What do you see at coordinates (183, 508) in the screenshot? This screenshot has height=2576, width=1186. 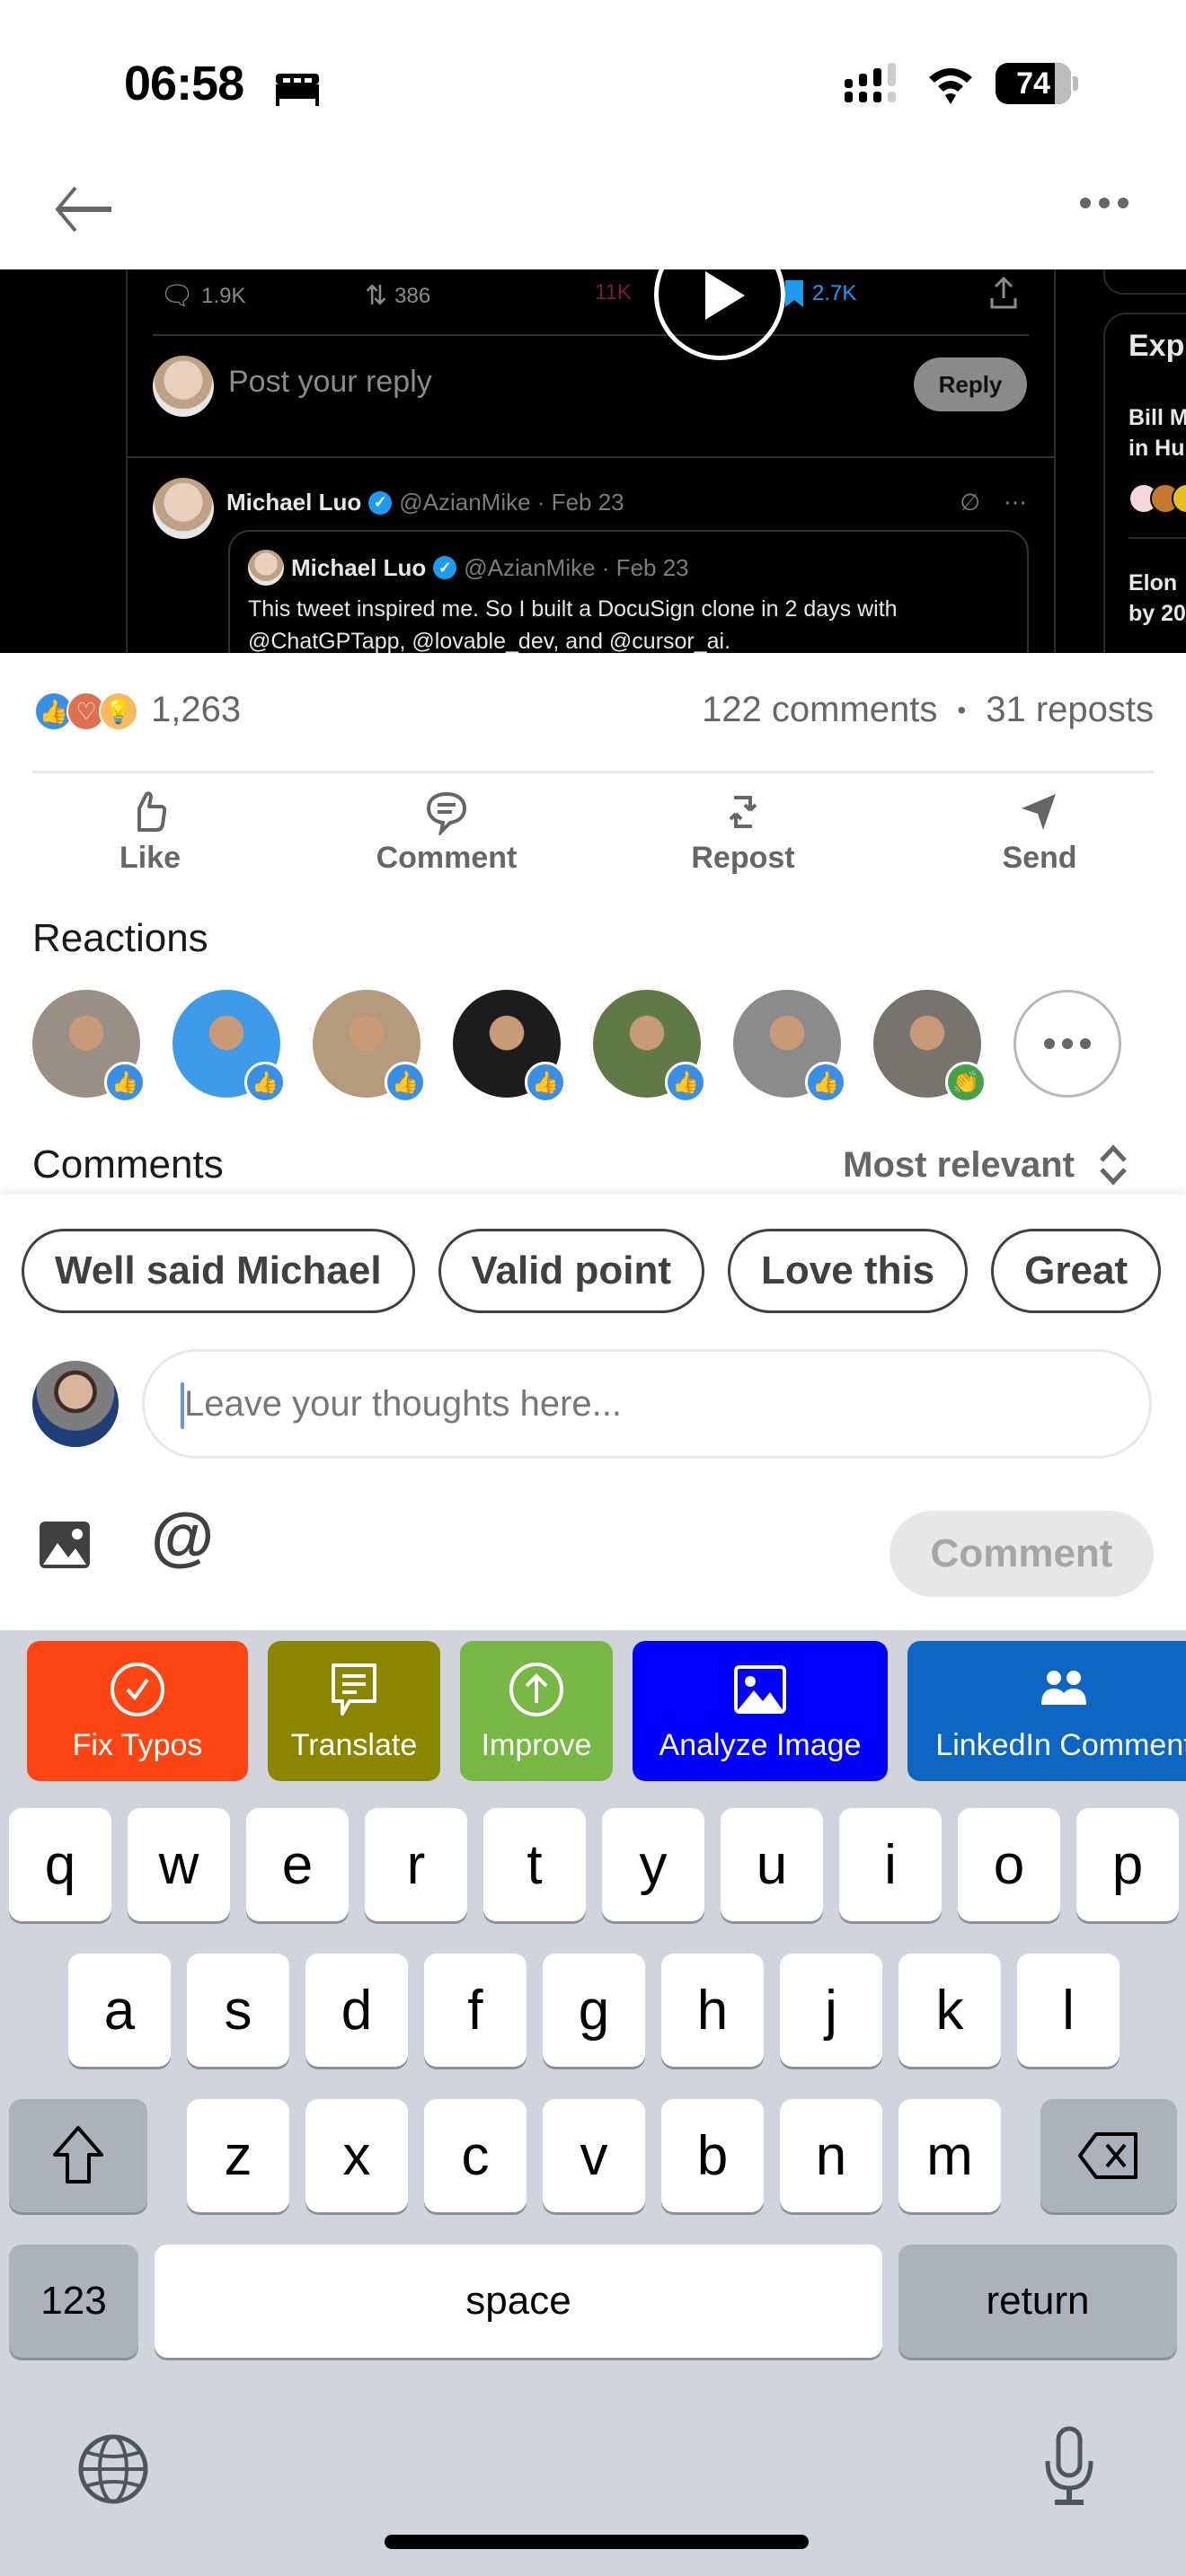 I see `author-avatar` at bounding box center [183, 508].